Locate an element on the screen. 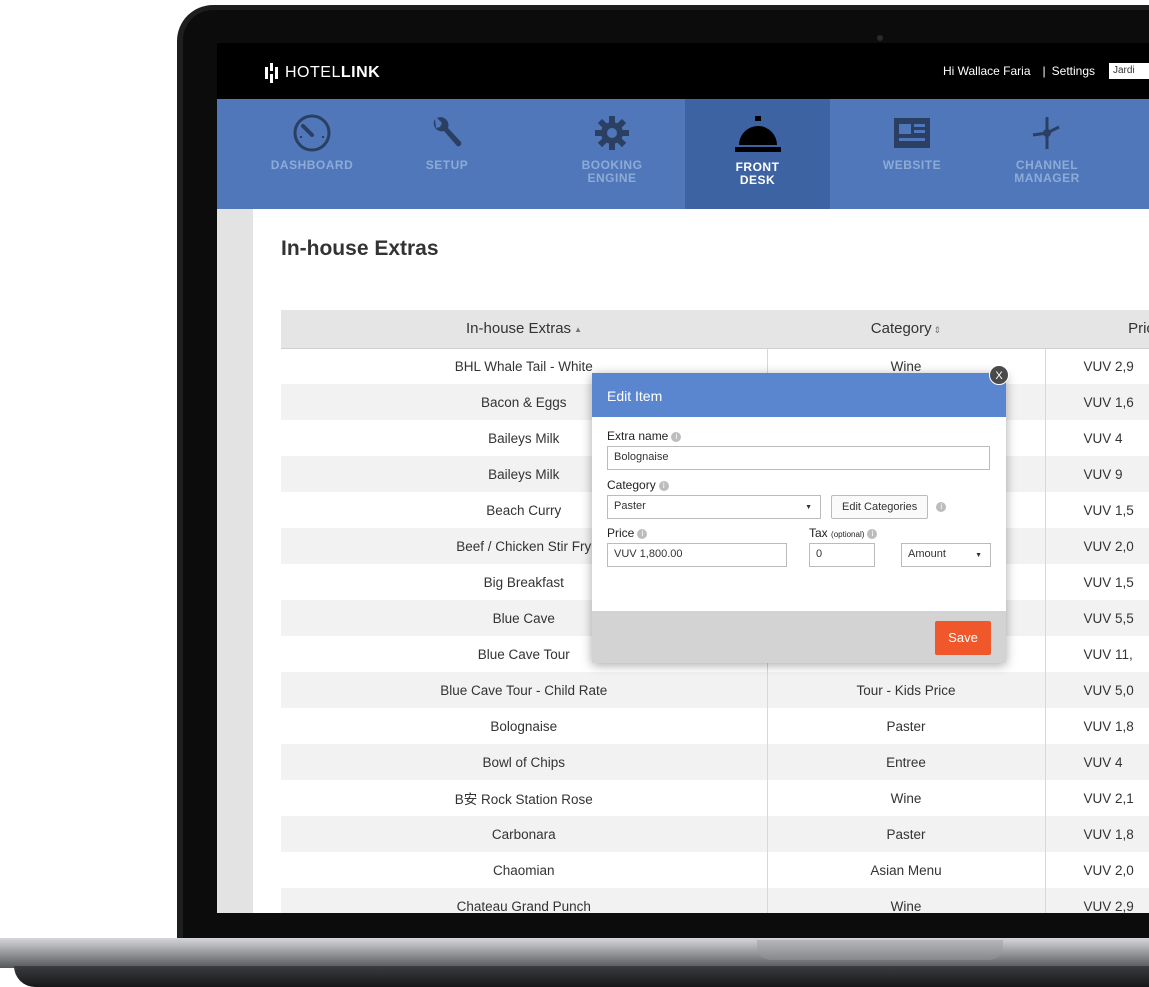 This screenshot has width=1149, height=987. extra-name-label: Extra name i is located at coordinates (799, 436).